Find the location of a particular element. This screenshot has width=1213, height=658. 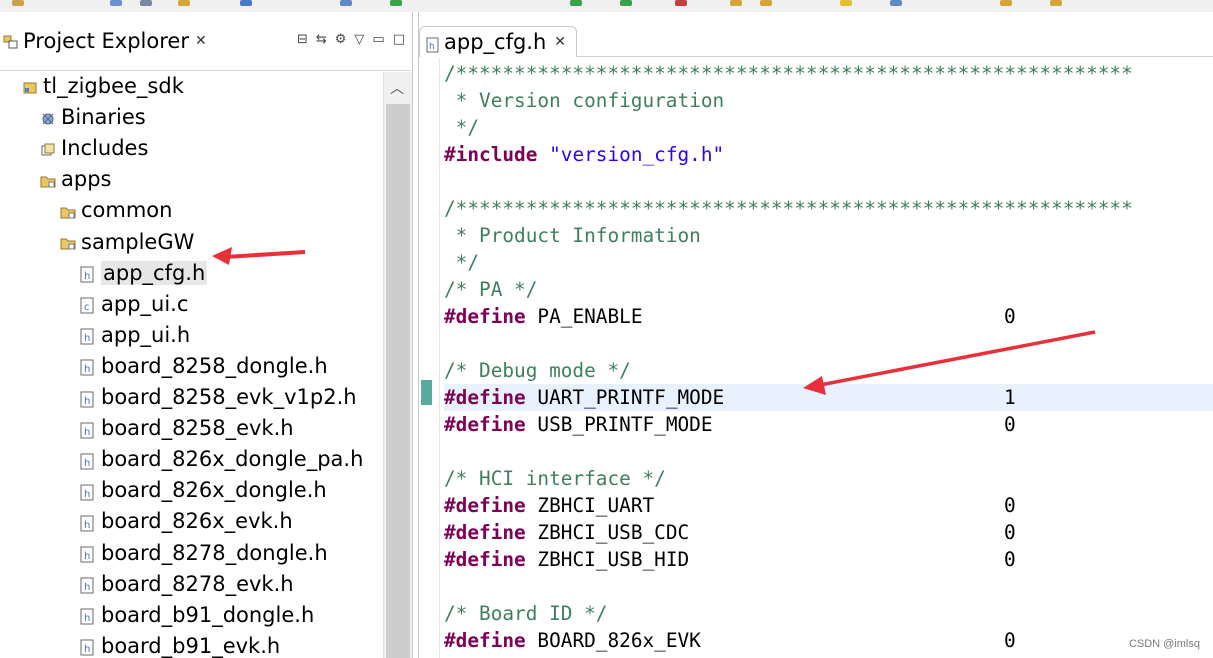

tree-item: h board_8278_evk.h is located at coordinates (187, 584).